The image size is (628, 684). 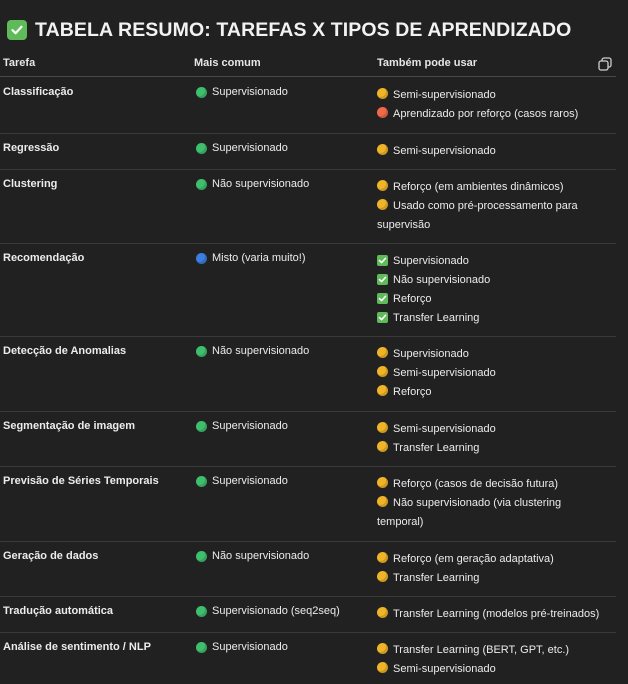 What do you see at coordinates (259, 258) in the screenshot?
I see `common-label: Misto (varia muito!)` at bounding box center [259, 258].